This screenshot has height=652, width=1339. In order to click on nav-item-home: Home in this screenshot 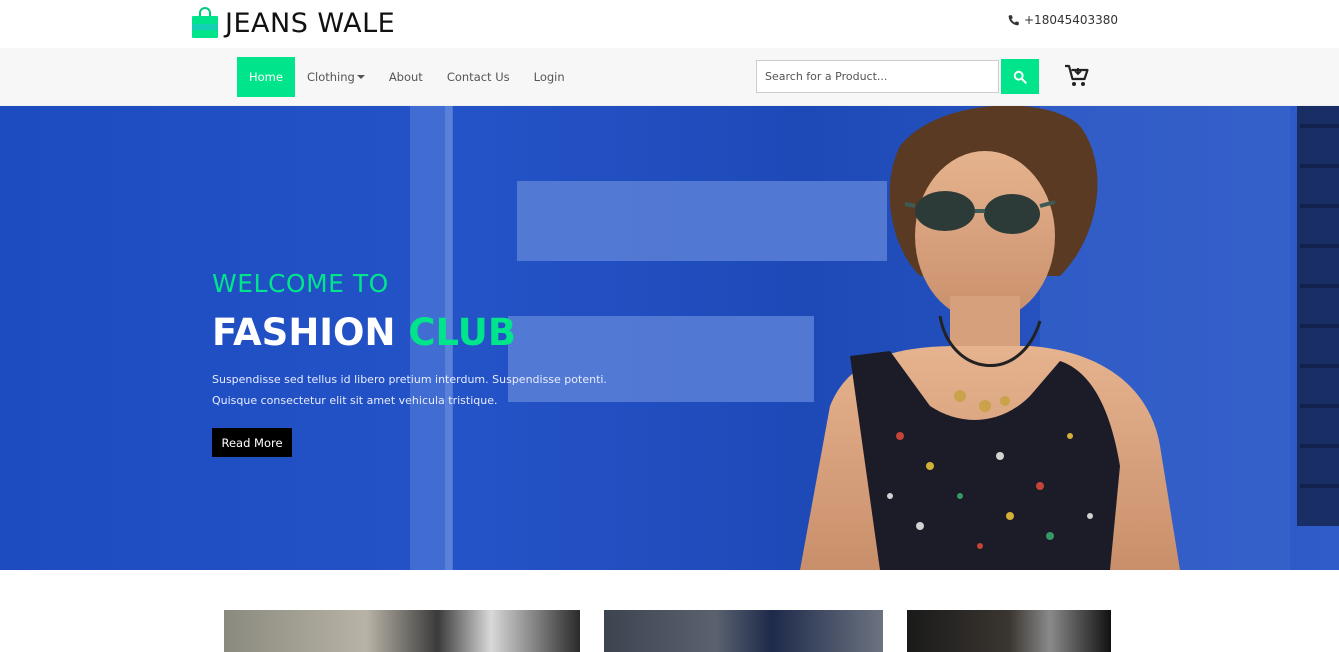, I will do `click(266, 77)`.